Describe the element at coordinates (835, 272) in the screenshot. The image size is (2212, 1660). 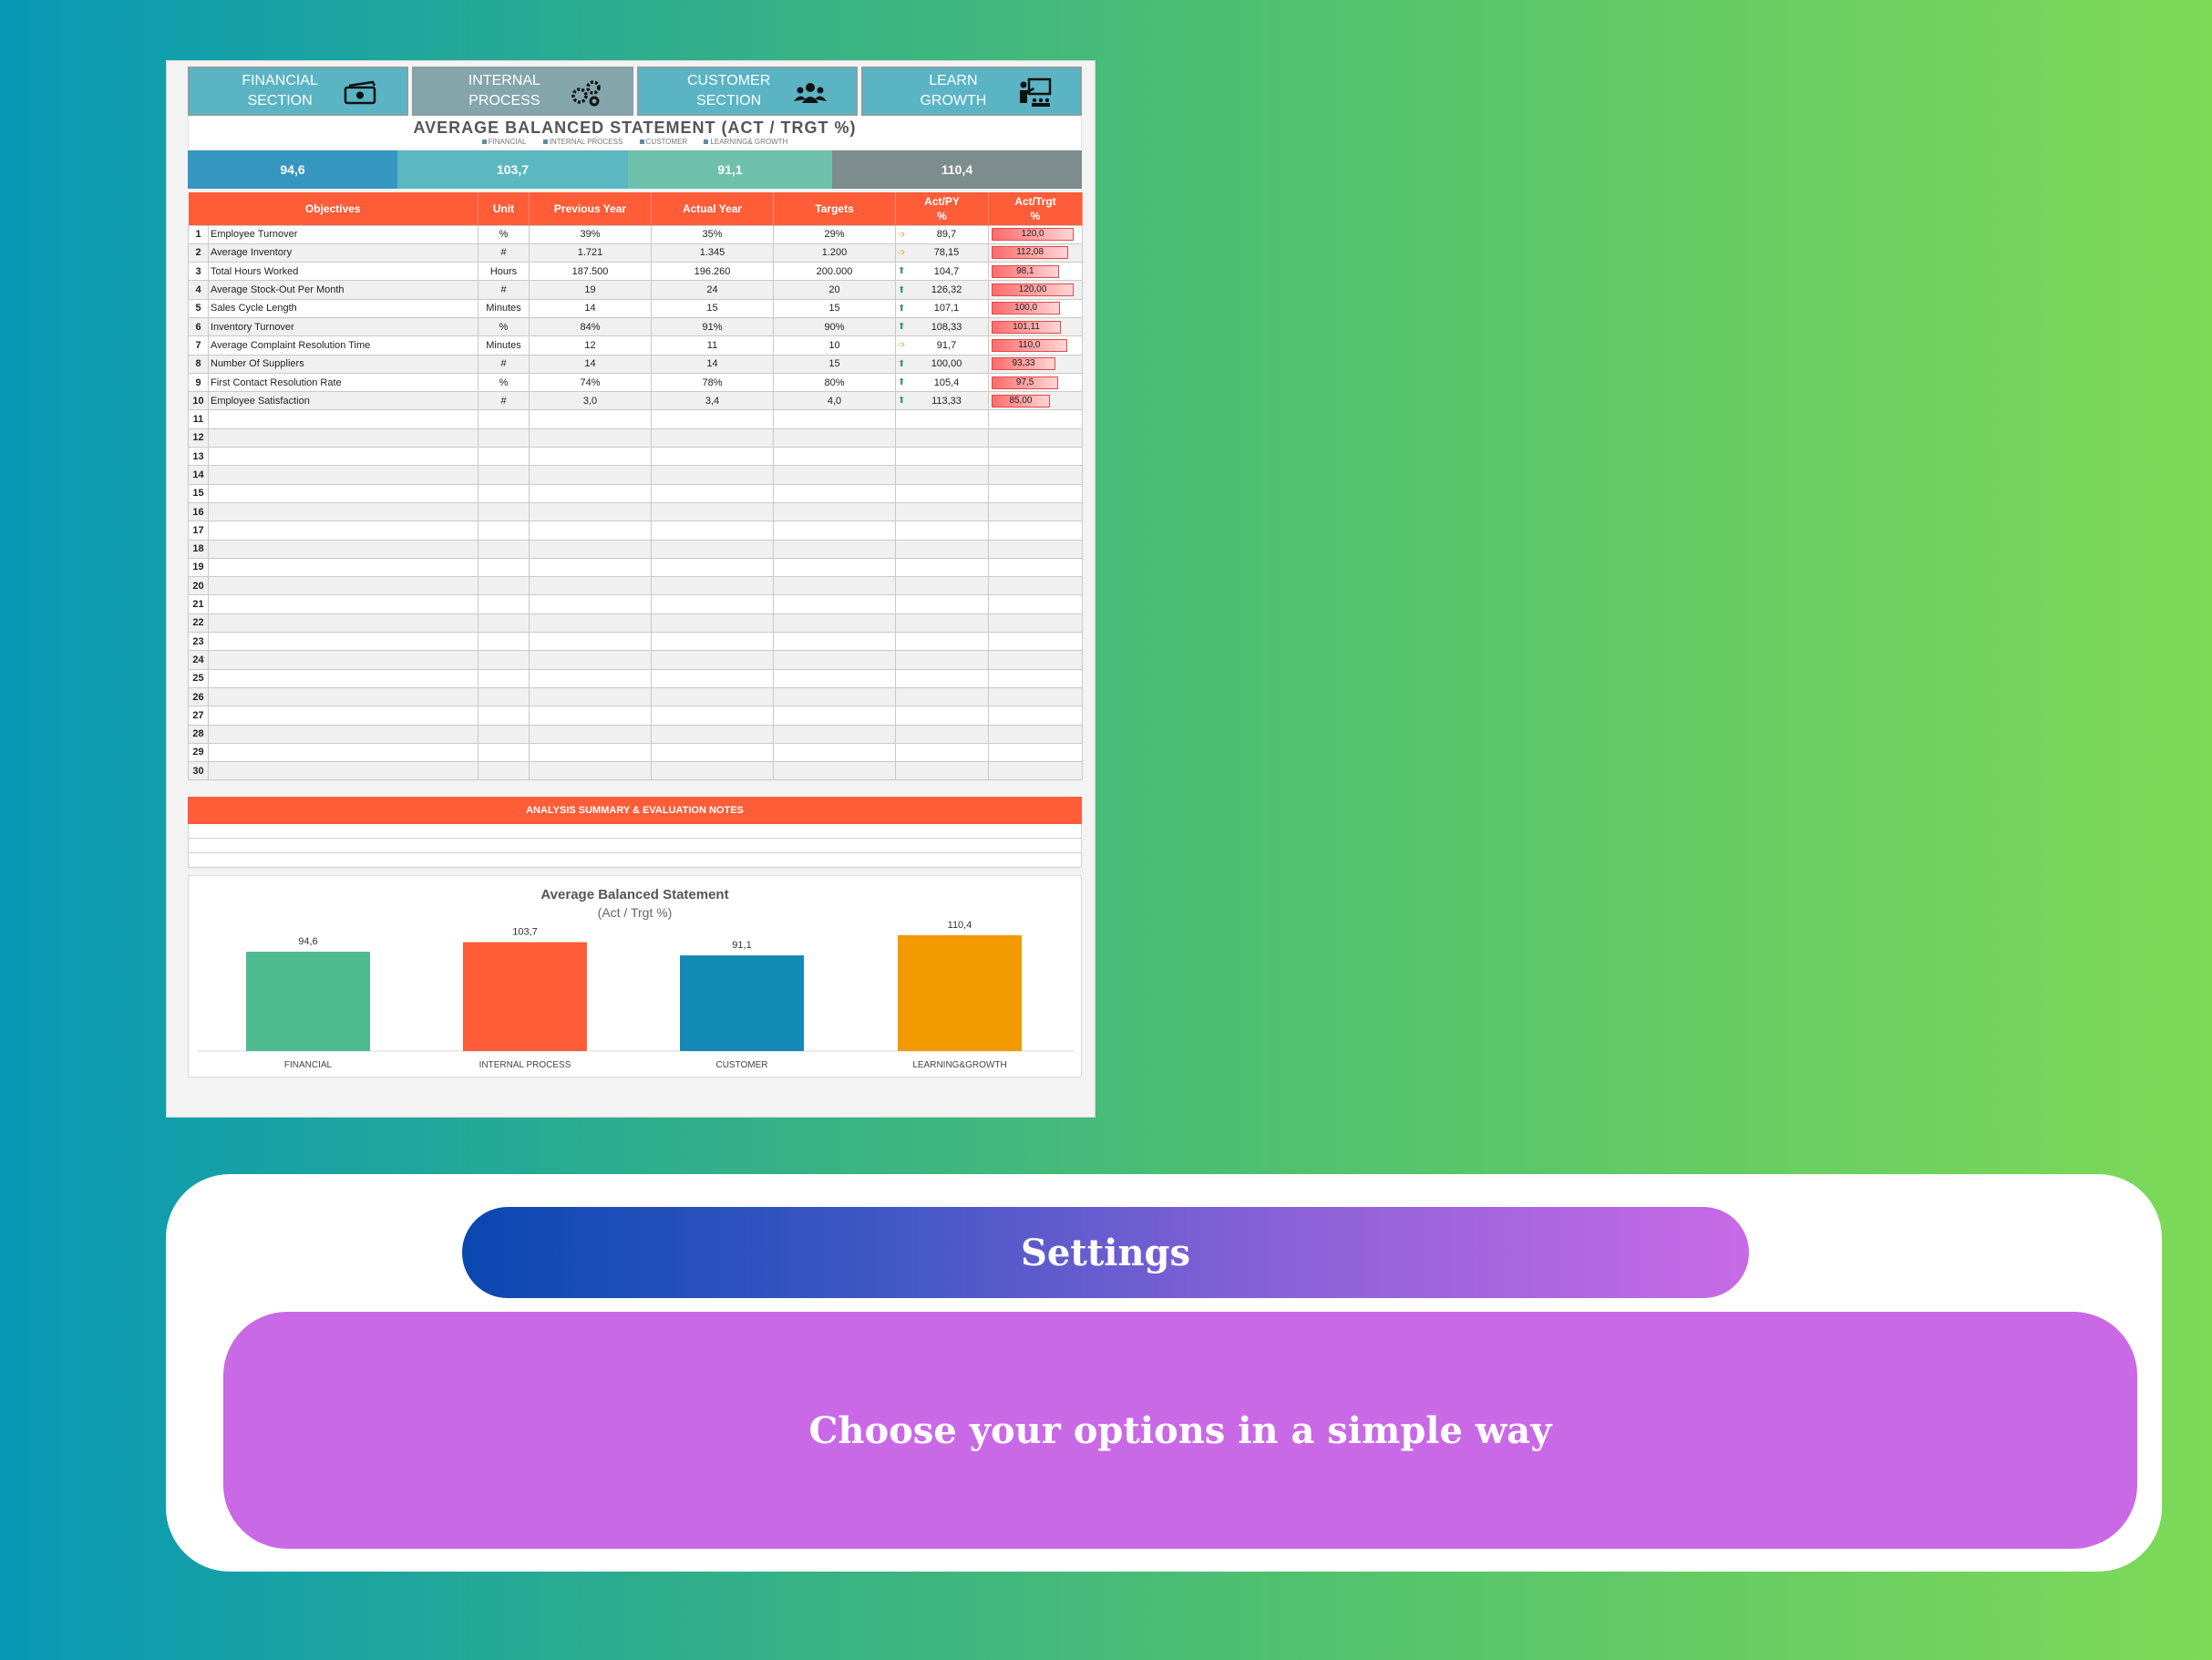
I see `target-cell: 200.000` at that location.